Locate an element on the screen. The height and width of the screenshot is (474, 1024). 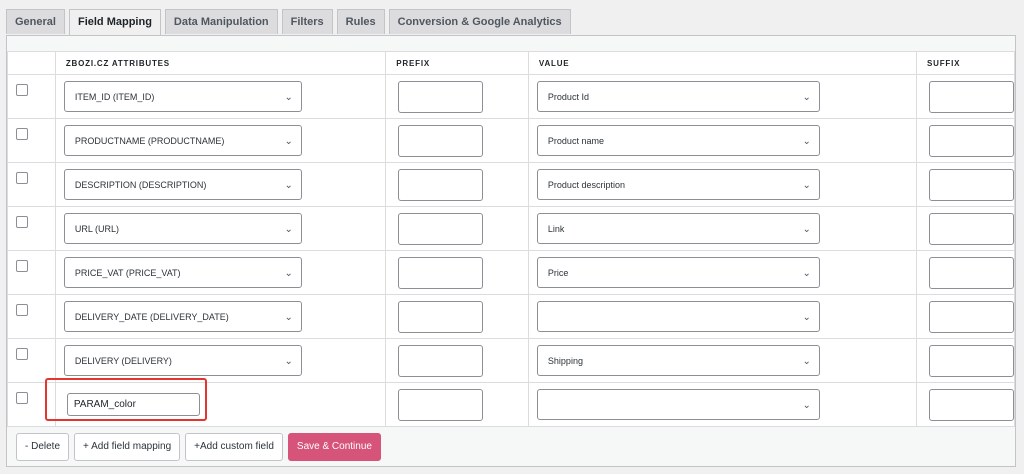
select-column-header is located at coordinates (31, 63).